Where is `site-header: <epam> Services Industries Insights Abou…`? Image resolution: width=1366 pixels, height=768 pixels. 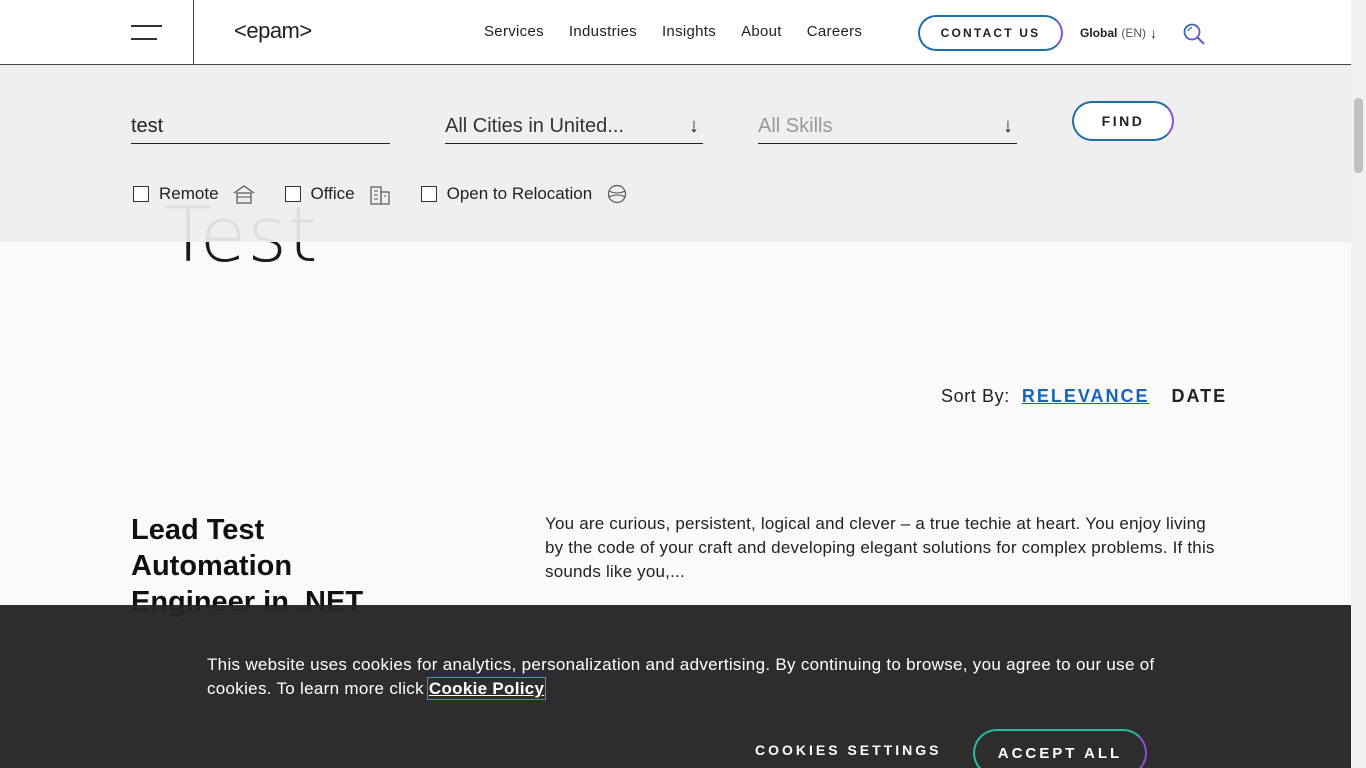 site-header: <epam> Services Industries Insights Abou… is located at coordinates (675, 32).